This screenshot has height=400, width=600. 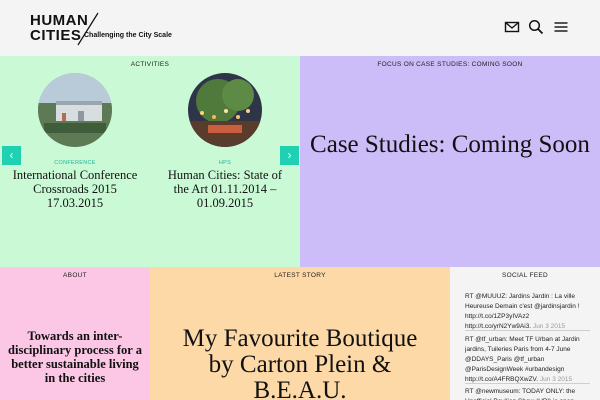 I want to click on activity-category: CONFERENCE, so click(x=75, y=163).